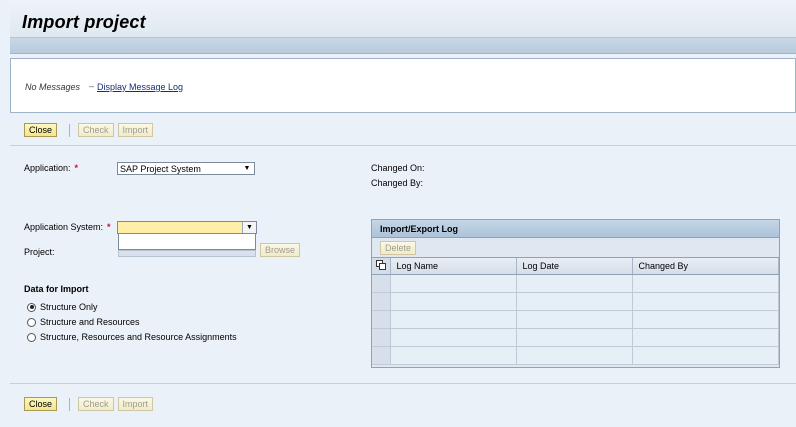  I want to click on delete-button: Delete, so click(398, 247).